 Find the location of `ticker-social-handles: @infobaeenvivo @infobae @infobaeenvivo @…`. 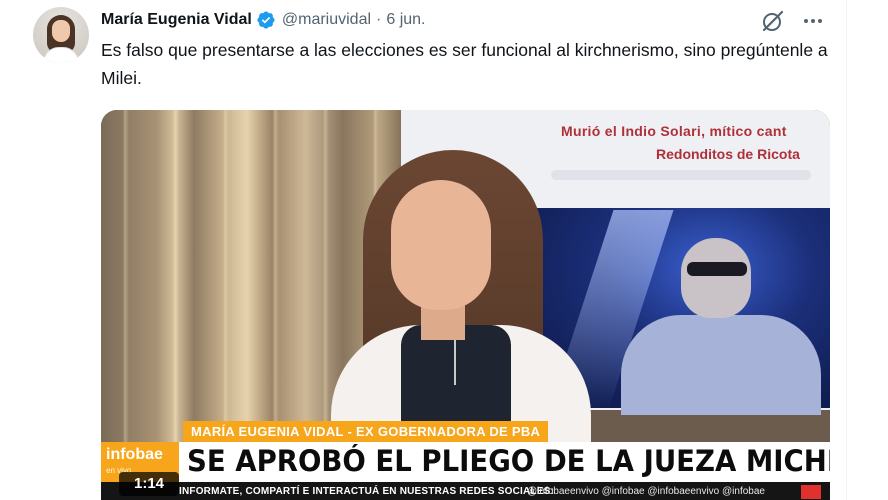

ticker-social-handles: @infobaeenvivo @infobae @infobaeenvivo @… is located at coordinates (646, 491).